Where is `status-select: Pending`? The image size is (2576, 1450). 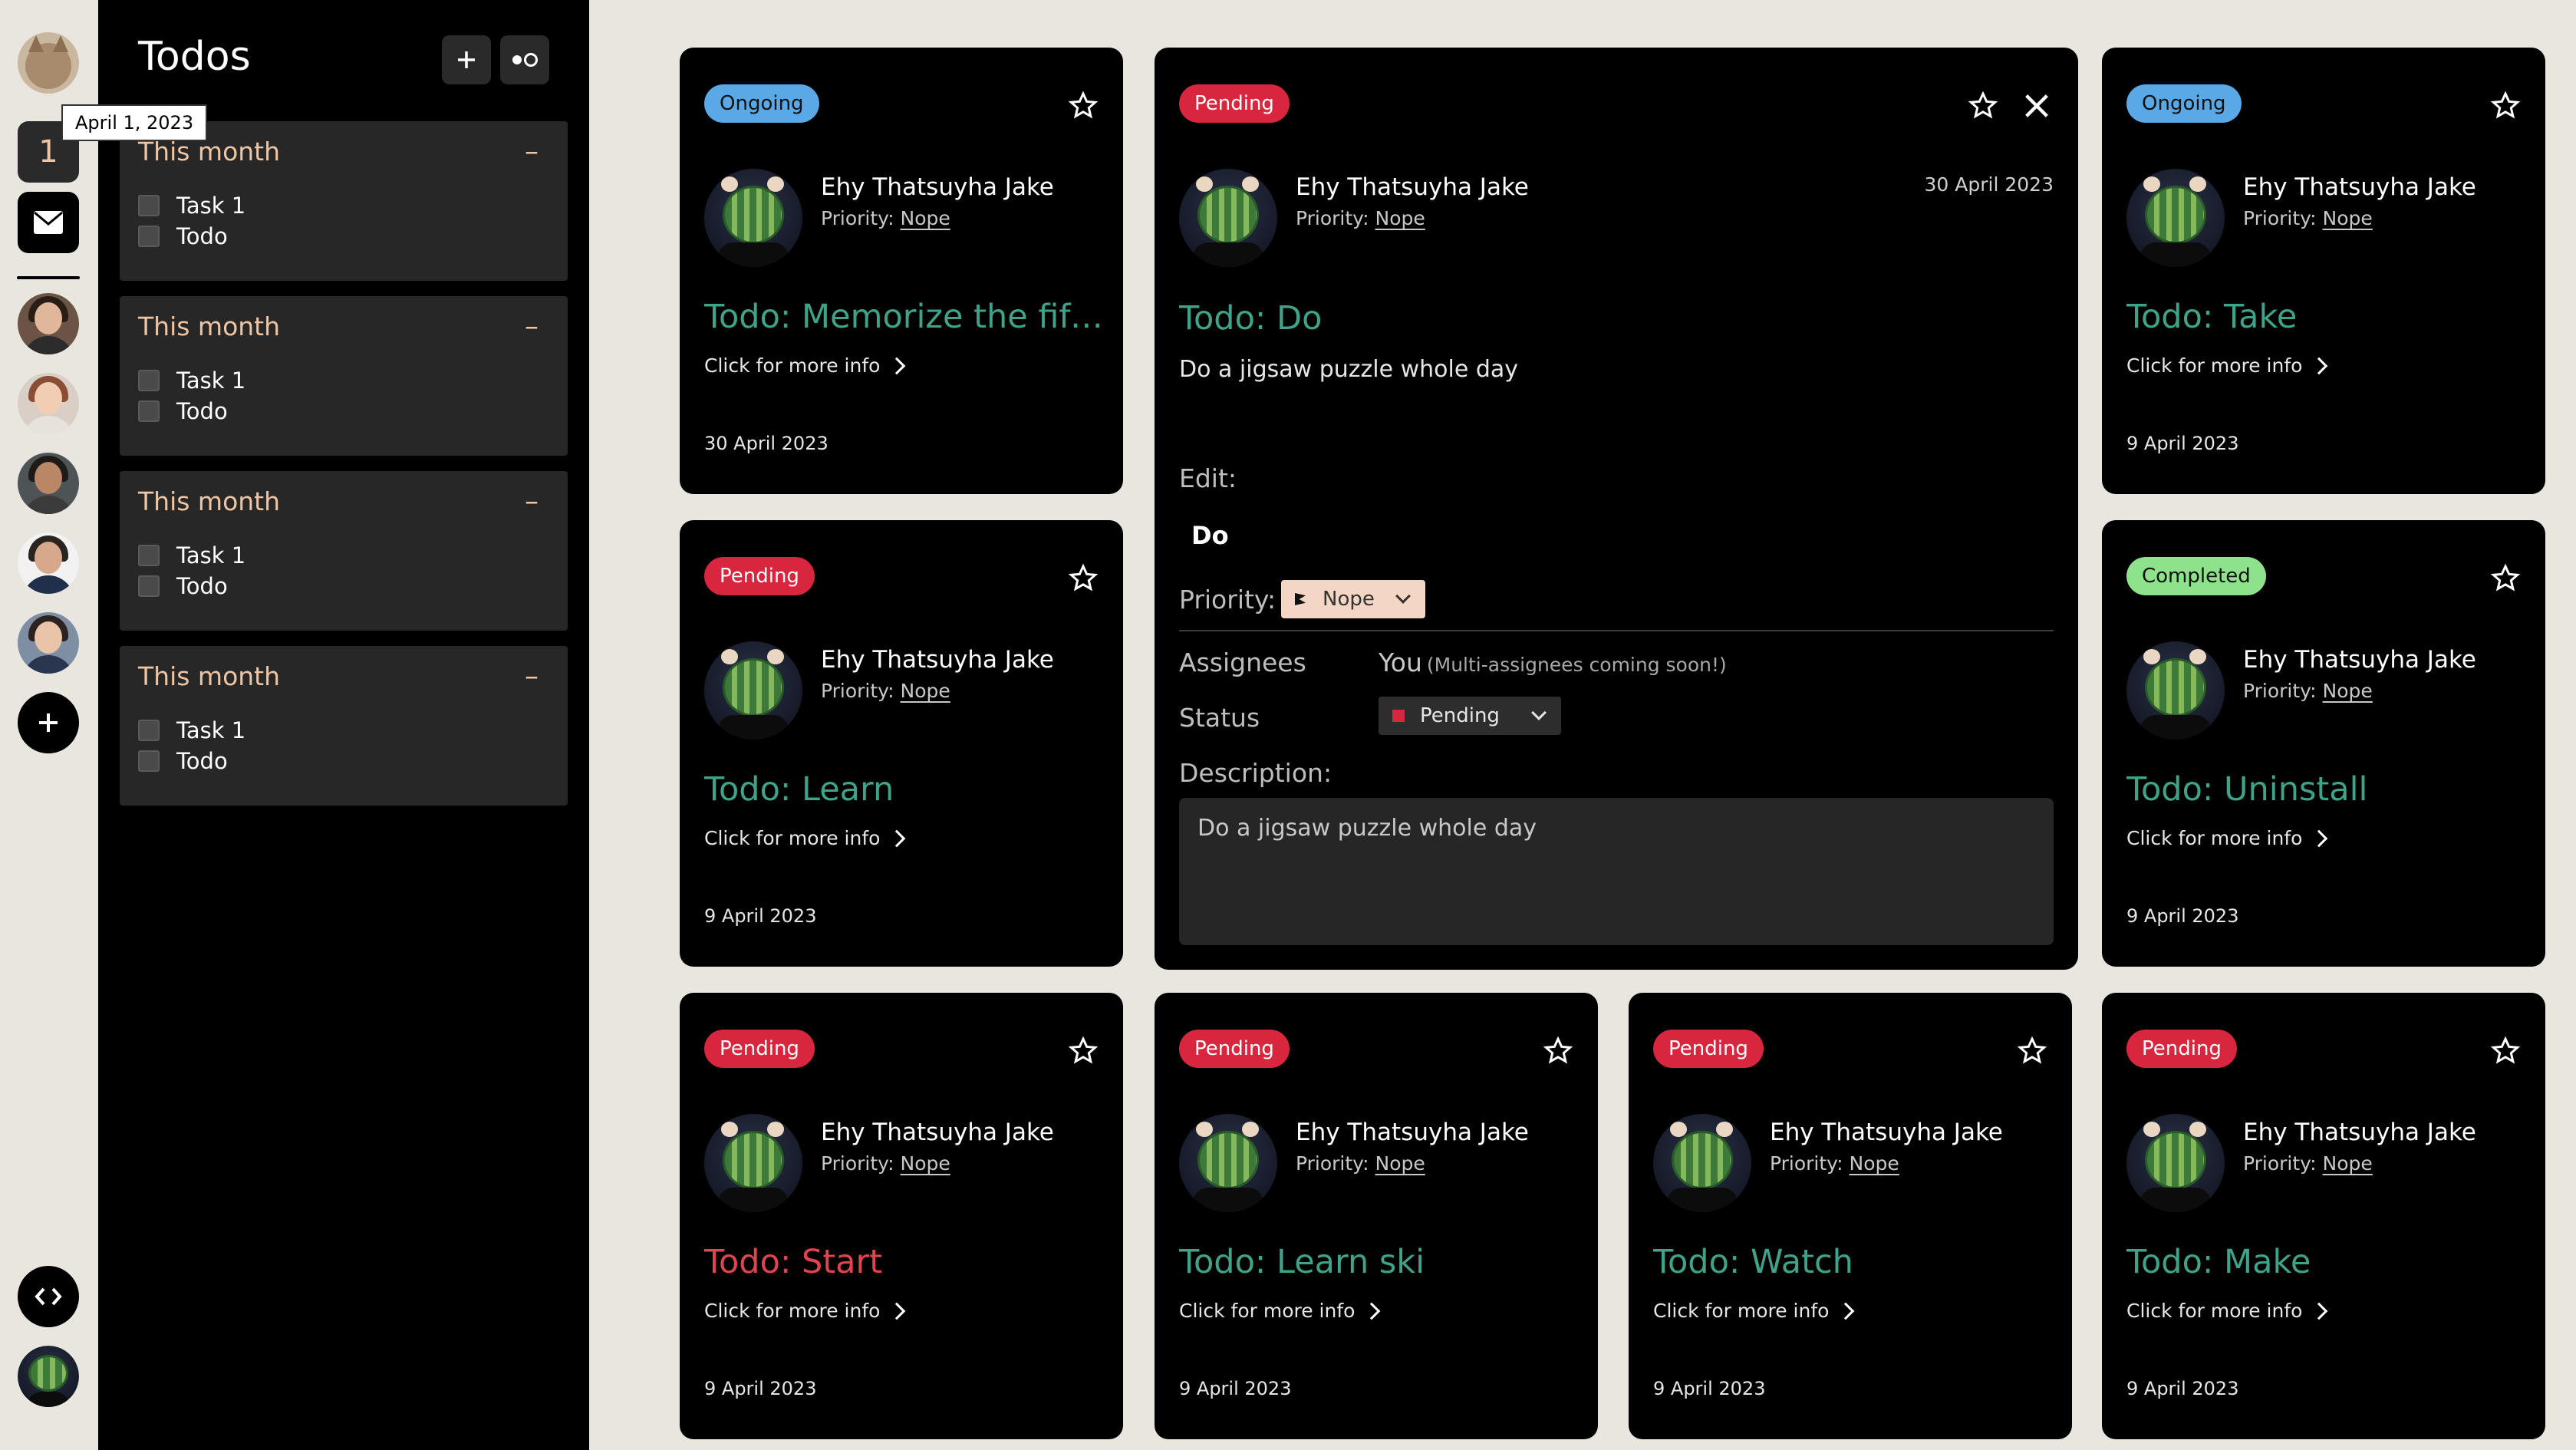 status-select: Pending is located at coordinates (1470, 716).